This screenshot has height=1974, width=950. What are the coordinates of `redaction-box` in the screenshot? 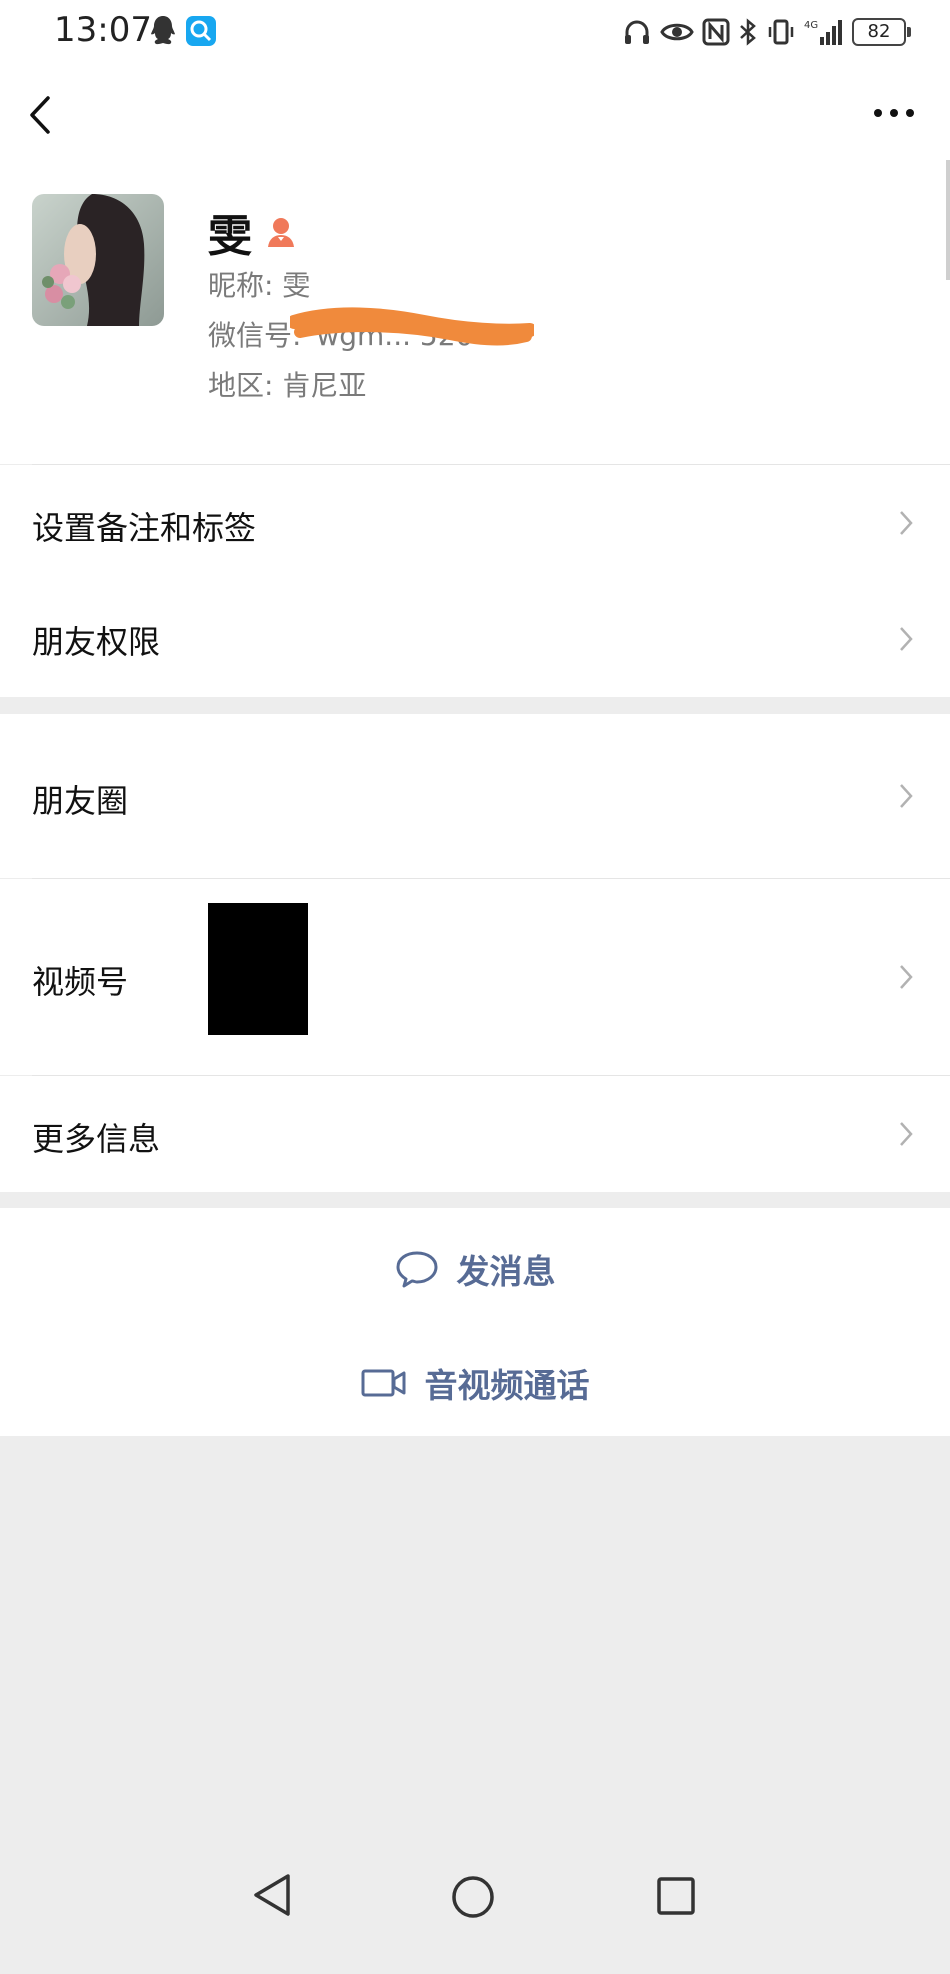 It's located at (258, 969).